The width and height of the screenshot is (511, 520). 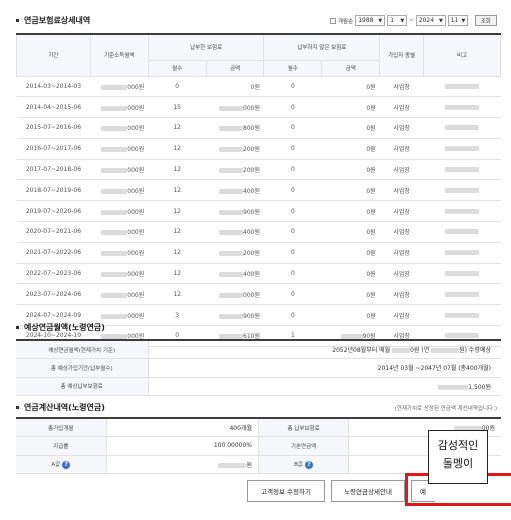 What do you see at coordinates (402, 20) in the screenshot?
I see `chevron-down-icon: ▼` at bounding box center [402, 20].